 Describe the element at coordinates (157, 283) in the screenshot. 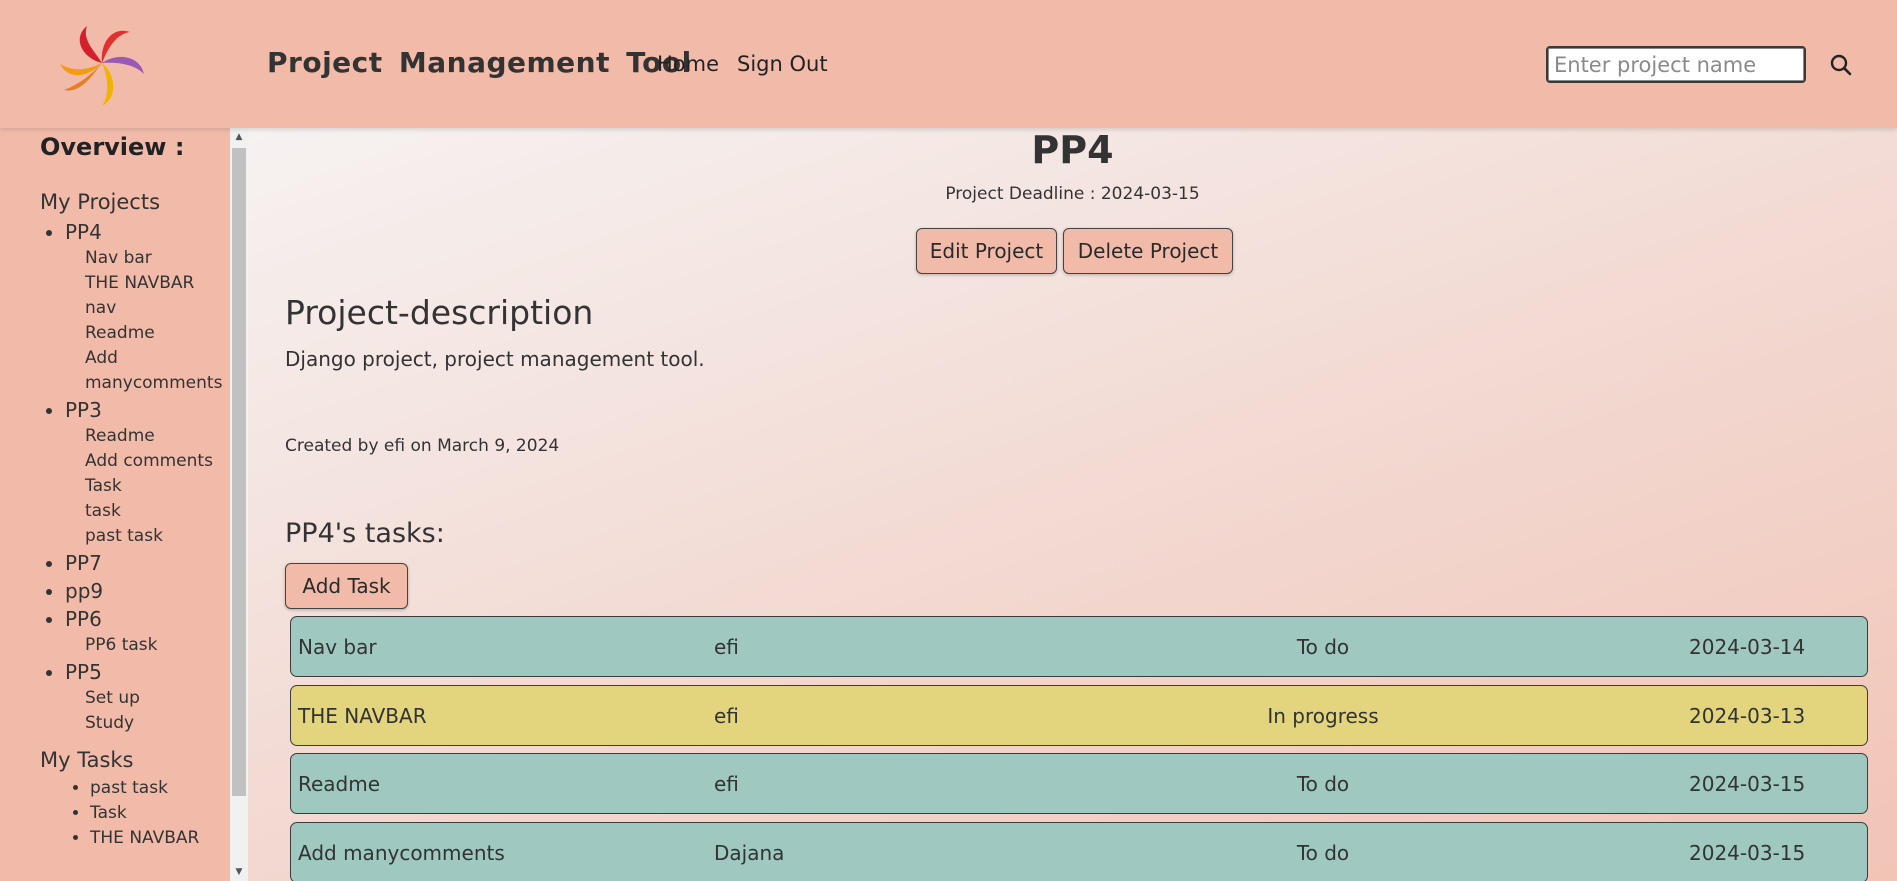

I see `sidebar-task-link: THE NAVBAR` at that location.